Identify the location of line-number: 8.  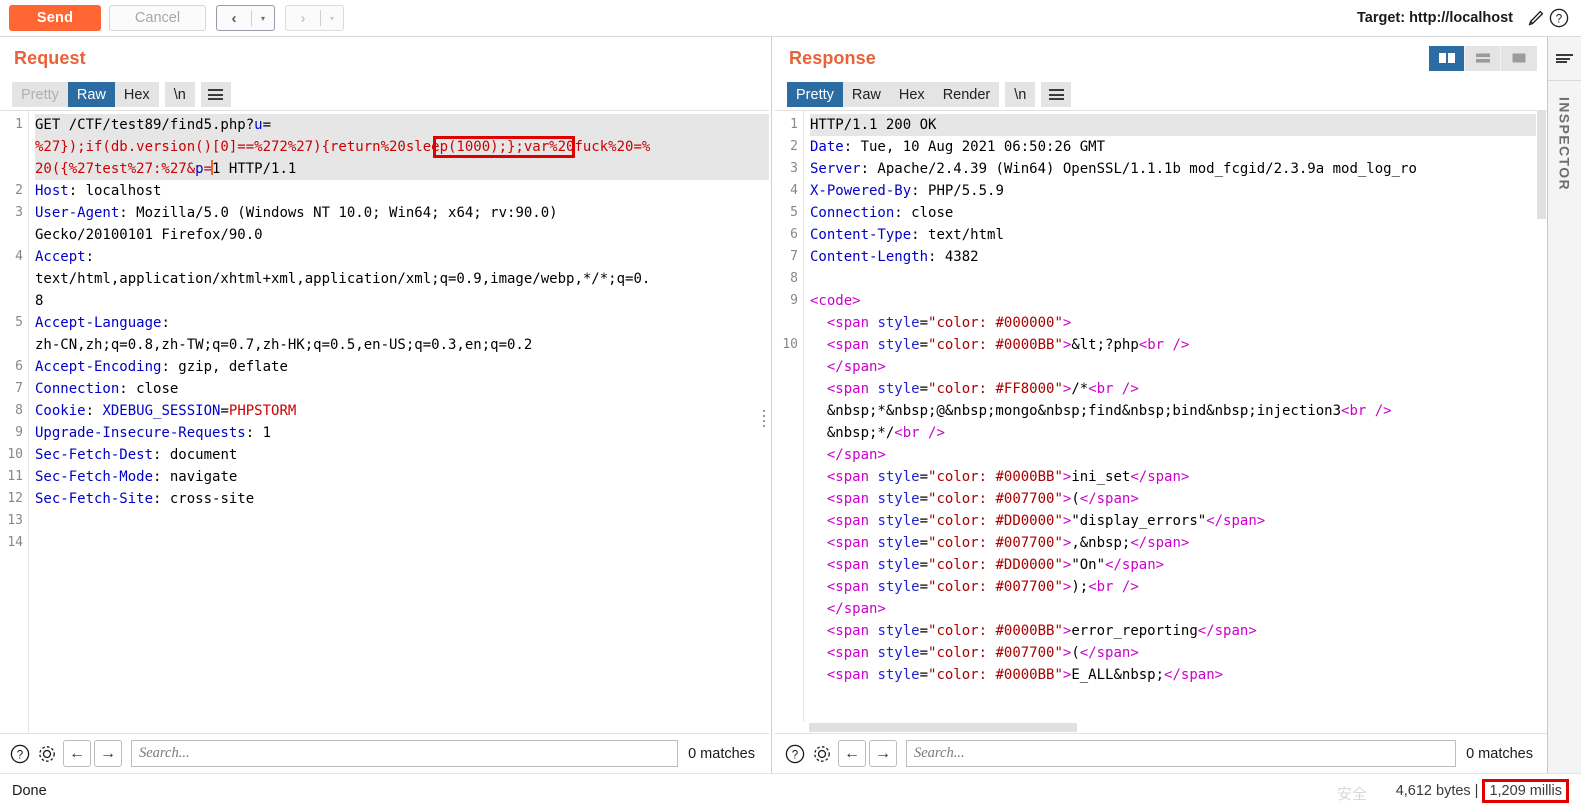
(794, 278).